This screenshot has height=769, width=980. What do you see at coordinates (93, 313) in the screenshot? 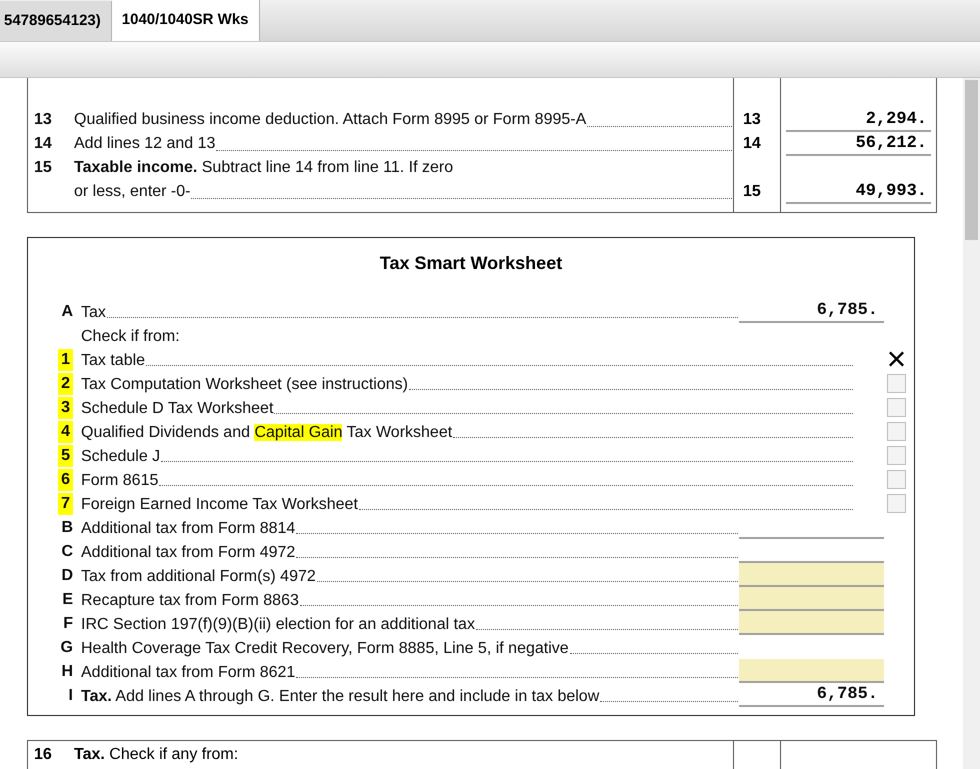
I see `line-description: Tax` at bounding box center [93, 313].